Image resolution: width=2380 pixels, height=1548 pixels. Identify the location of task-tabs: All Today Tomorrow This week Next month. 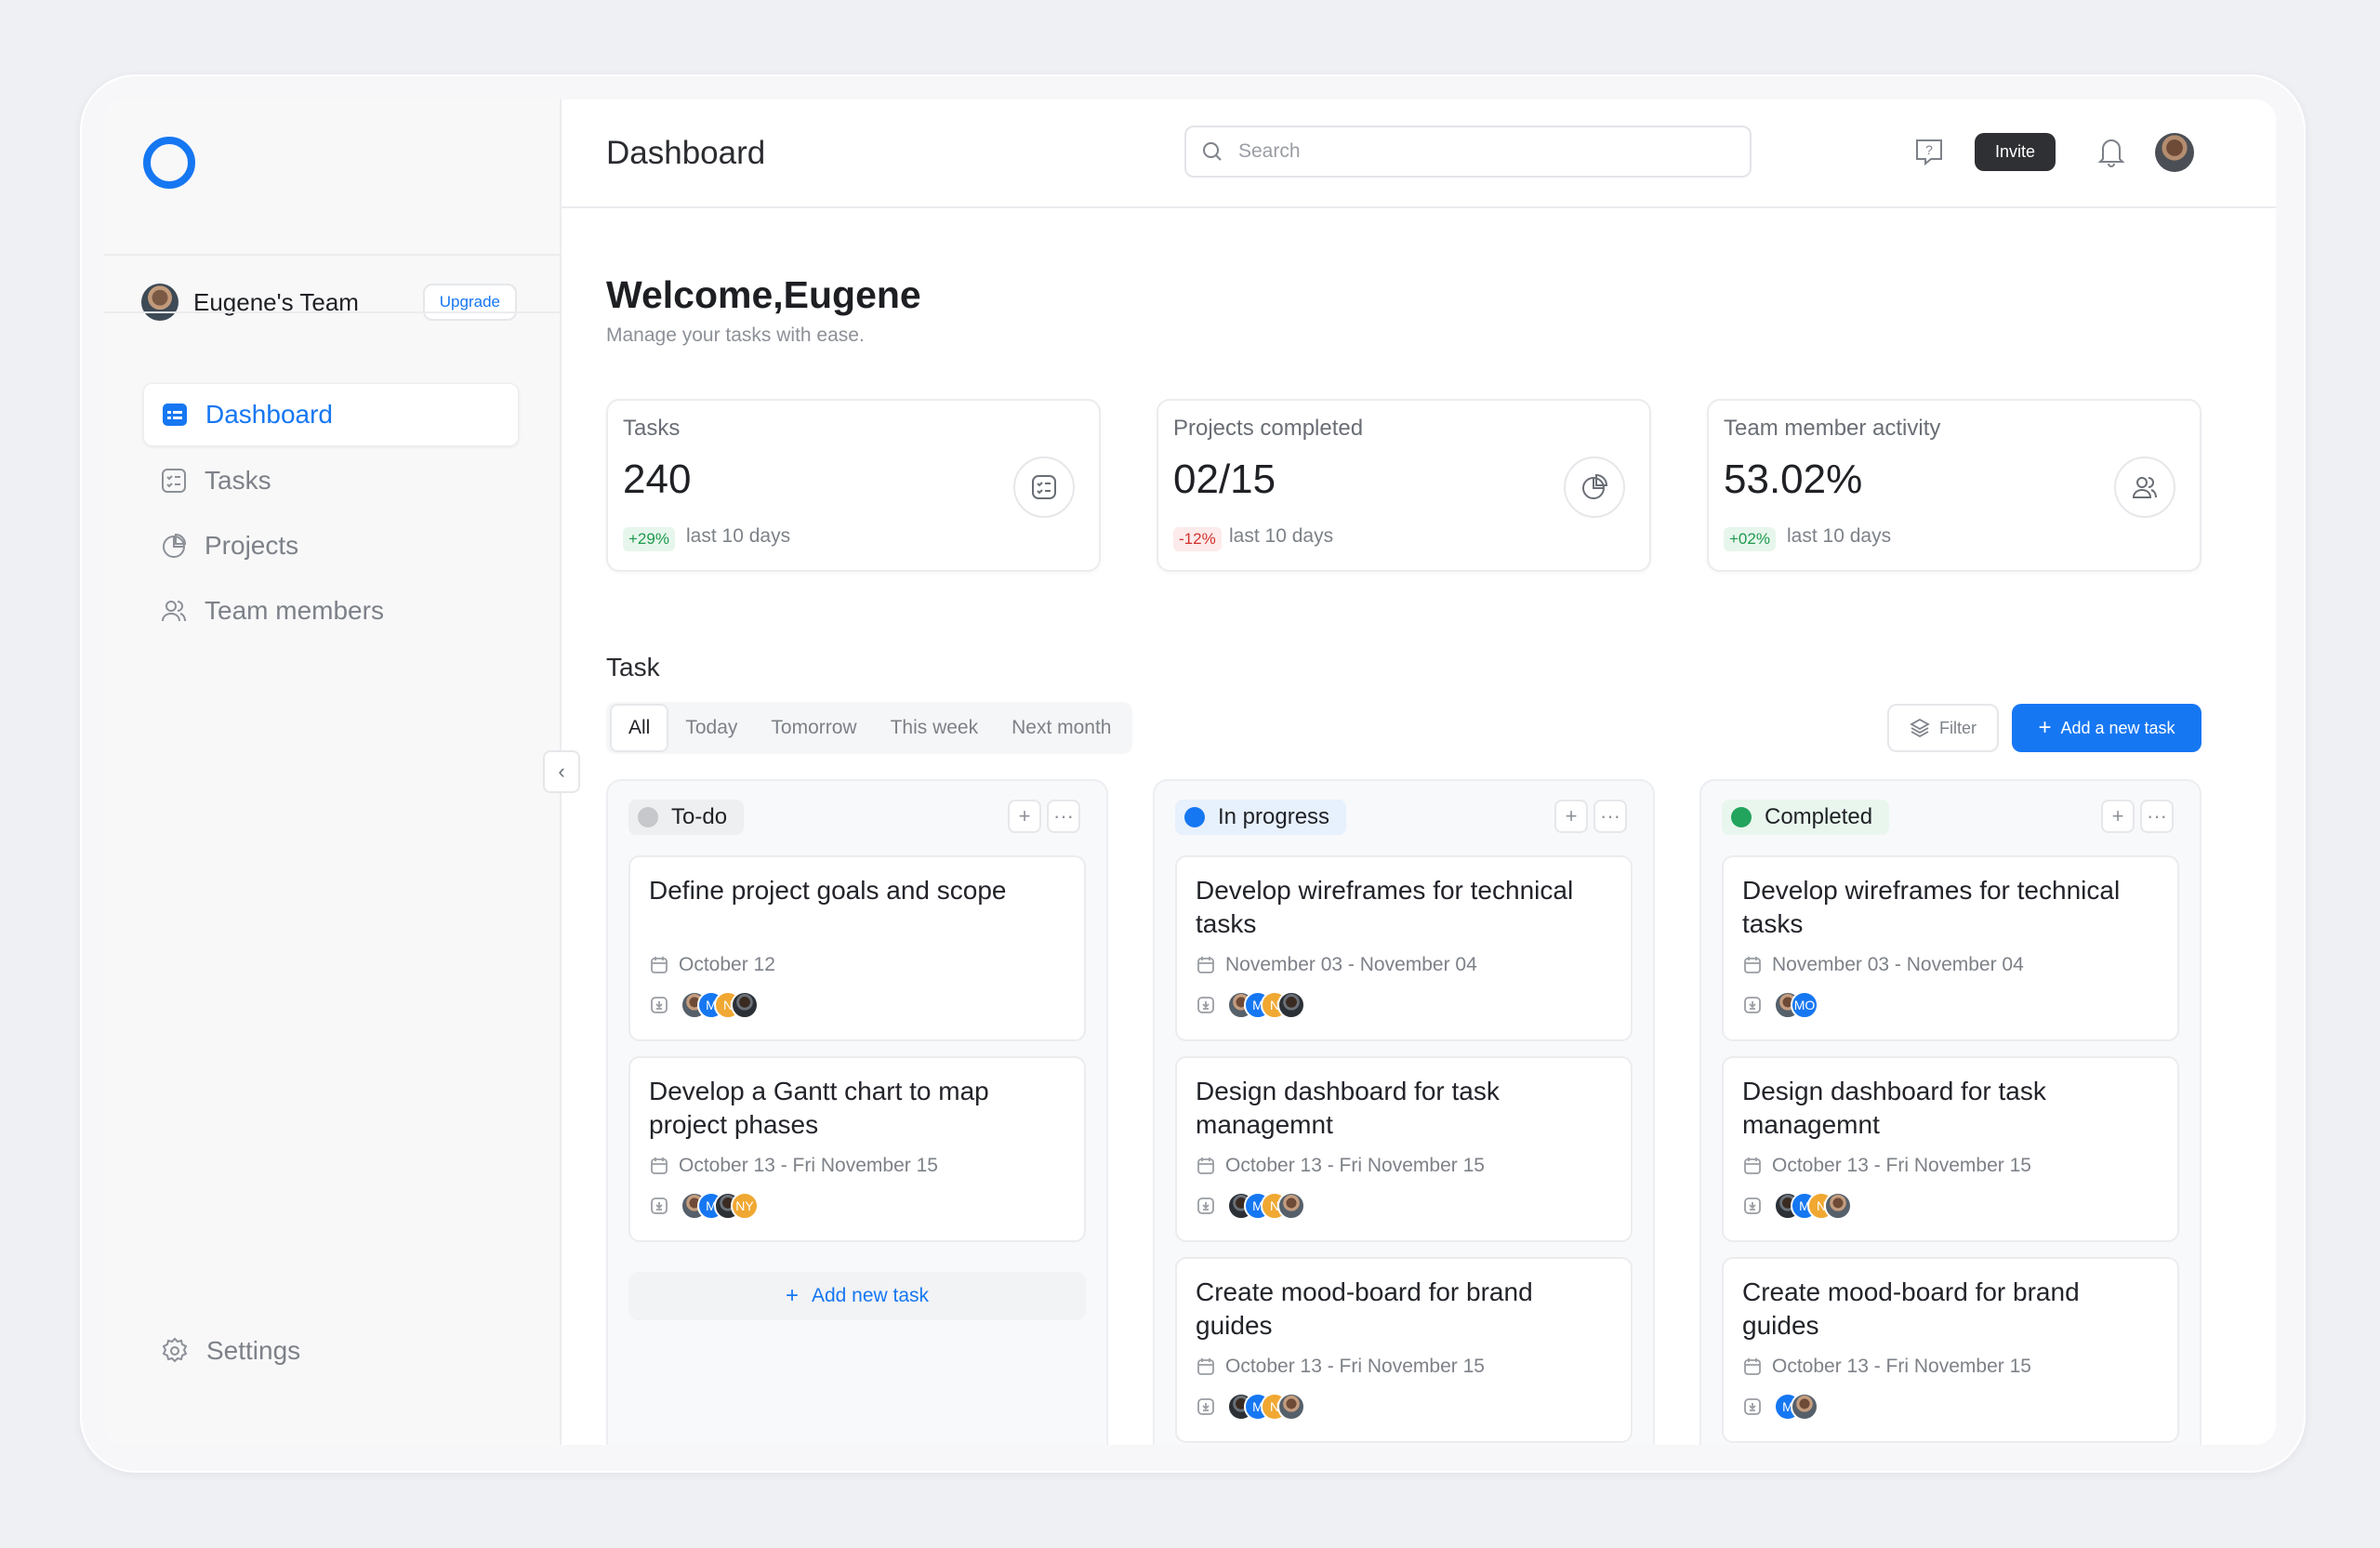
(869, 728).